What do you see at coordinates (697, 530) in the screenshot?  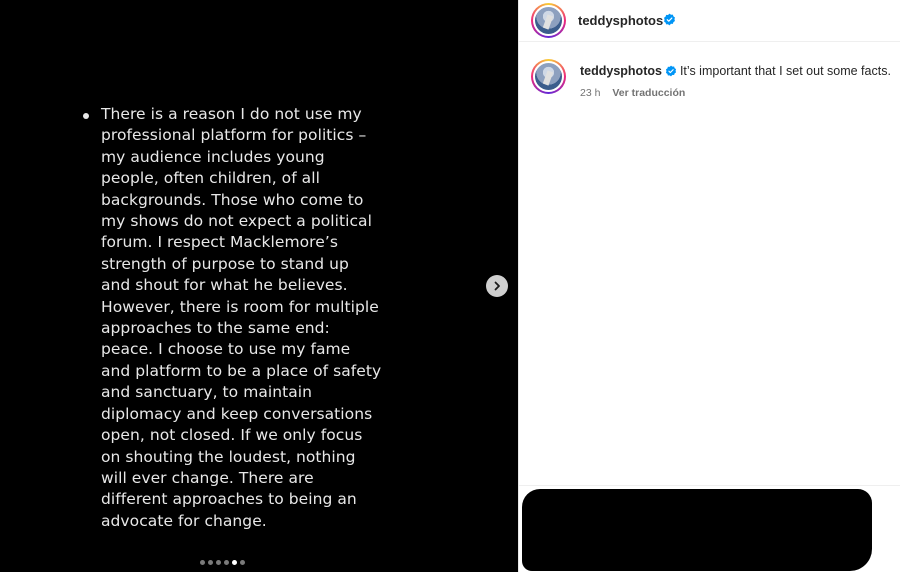 I see `redacted-area` at bounding box center [697, 530].